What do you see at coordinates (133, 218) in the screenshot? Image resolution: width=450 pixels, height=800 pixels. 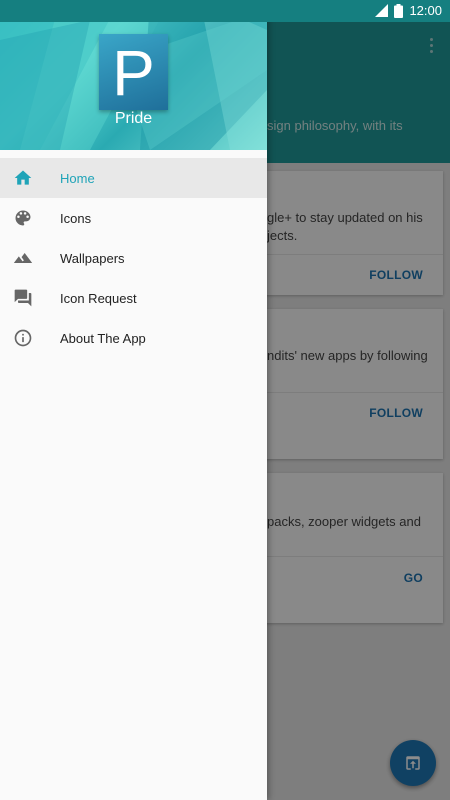 I see `nav-item-icons: Icons` at bounding box center [133, 218].